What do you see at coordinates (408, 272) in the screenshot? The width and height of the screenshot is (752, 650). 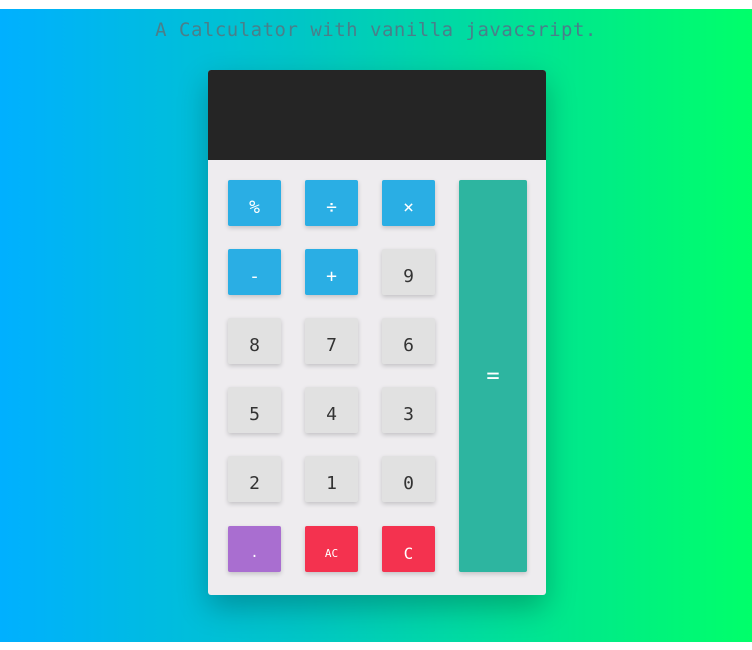 I see `digit-9-button: 9` at bounding box center [408, 272].